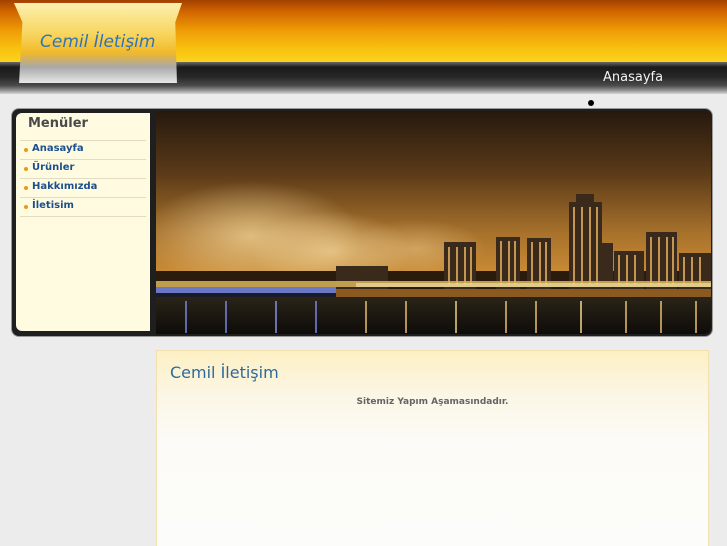  What do you see at coordinates (58, 148) in the screenshot?
I see `sidebar-link-anasayfa: Anasayfa` at bounding box center [58, 148].